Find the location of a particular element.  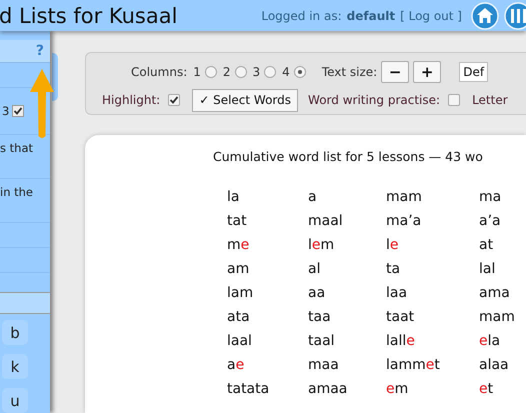

word: et is located at coordinates (486, 389).